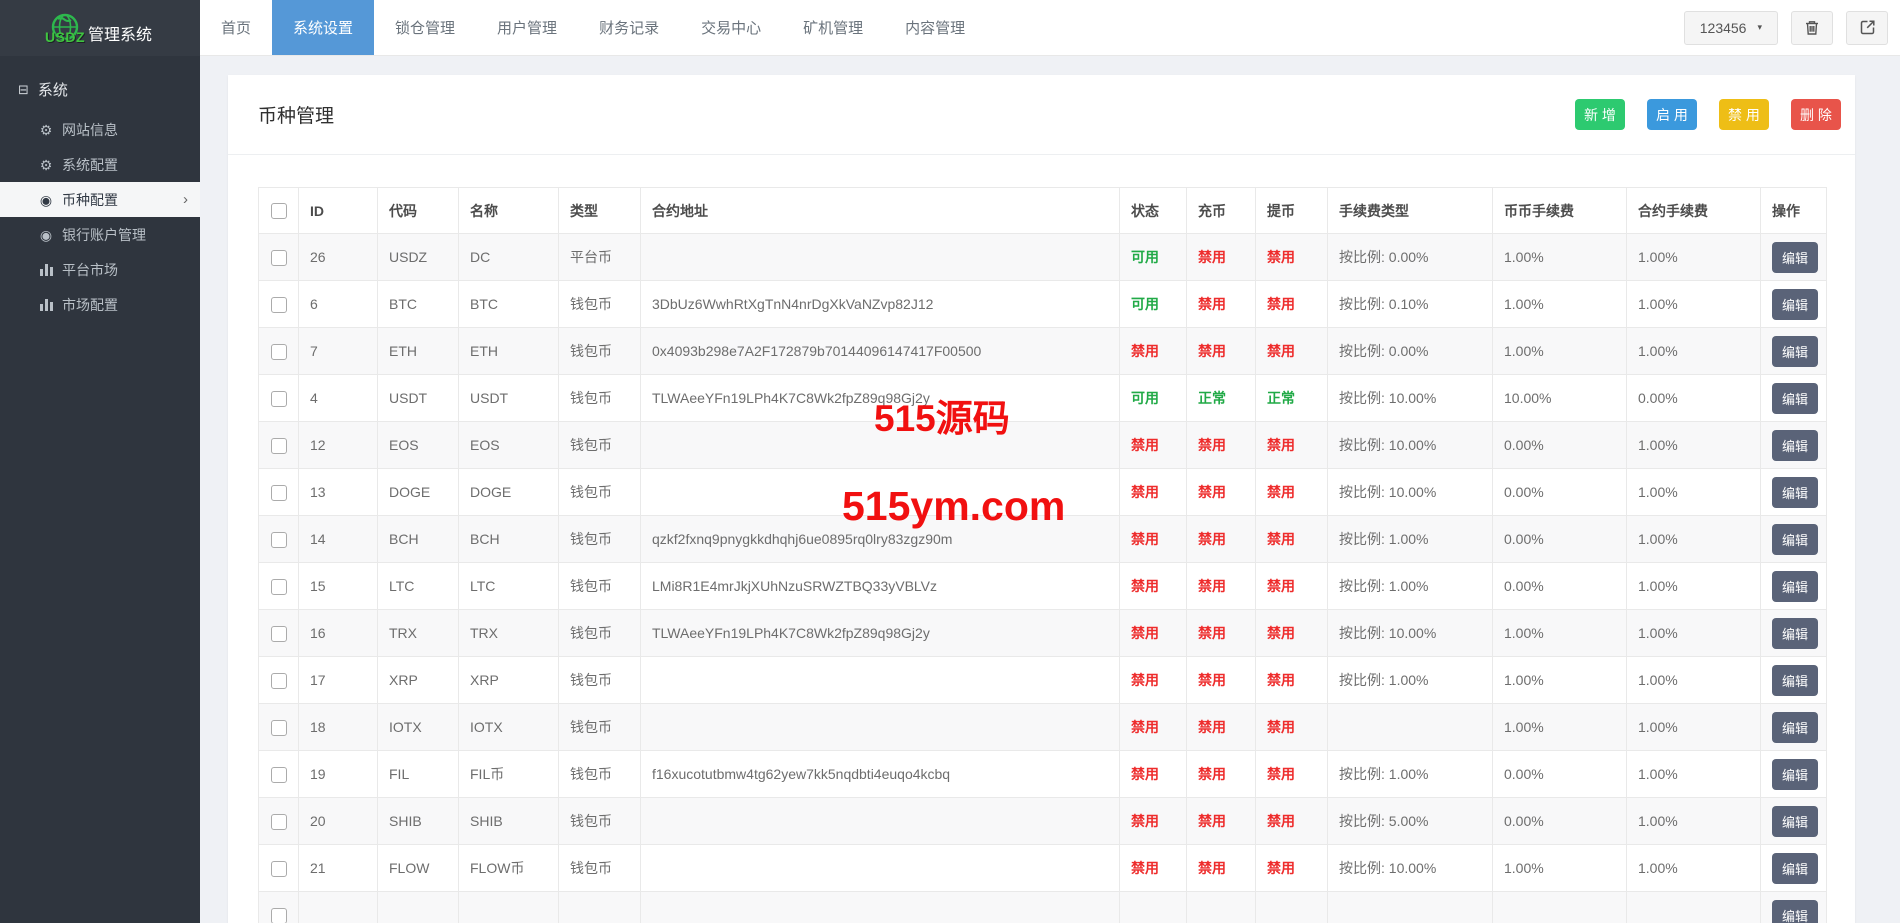 The image size is (1900, 923). What do you see at coordinates (1212, 351) in the screenshot?
I see `deposit-badge: 禁用` at bounding box center [1212, 351].